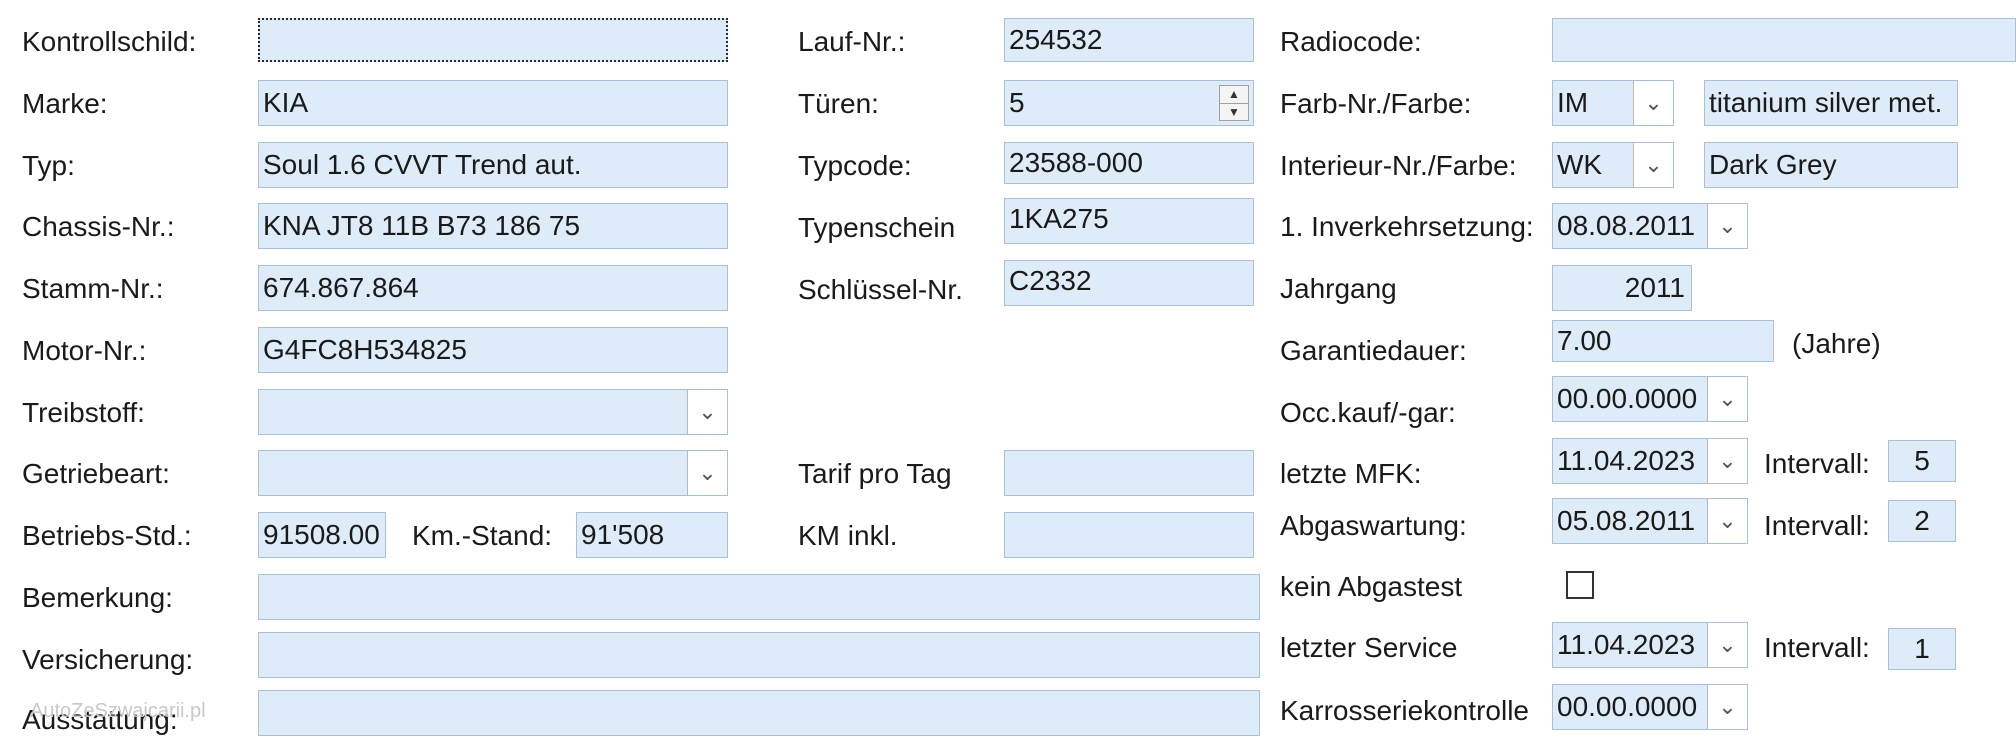  I want to click on farbe-code-value: IM, so click(1573, 102).